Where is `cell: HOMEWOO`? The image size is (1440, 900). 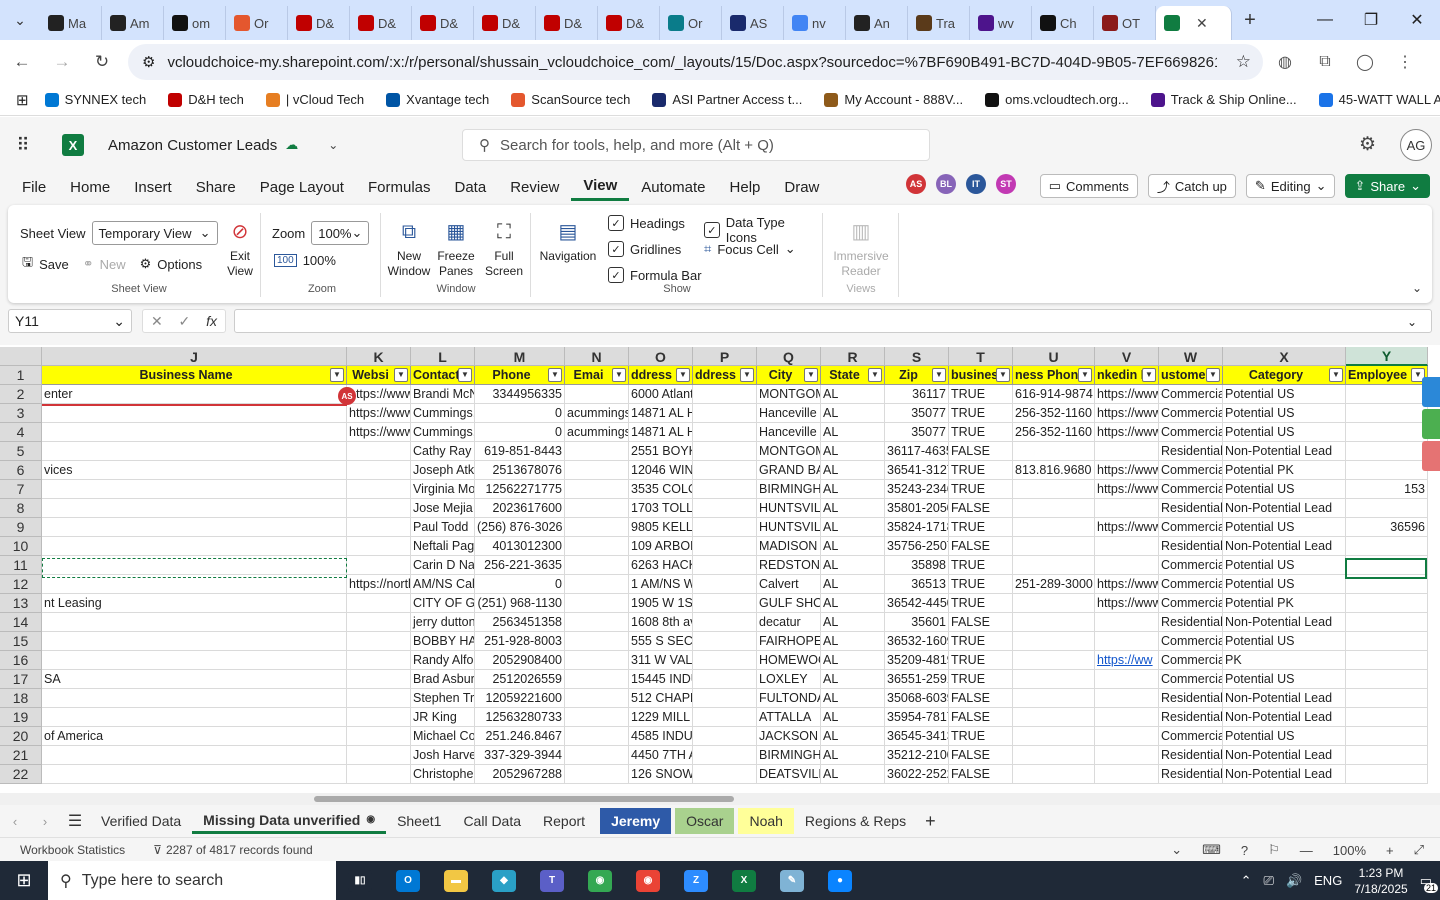 cell: HOMEWOO is located at coordinates (789, 660).